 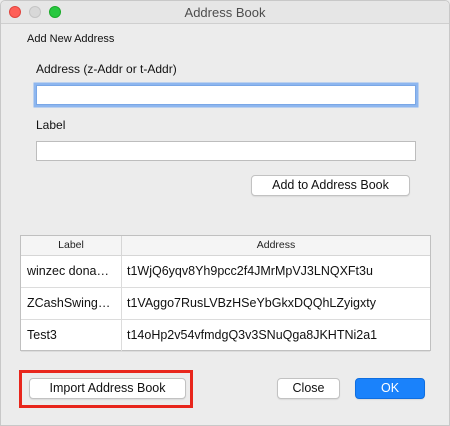 What do you see at coordinates (308, 388) in the screenshot?
I see `close-button: Close` at bounding box center [308, 388].